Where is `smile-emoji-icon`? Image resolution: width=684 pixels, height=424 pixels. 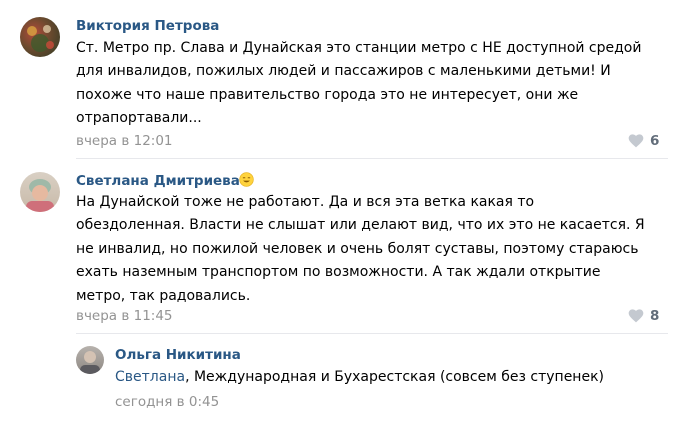
smile-emoji-icon is located at coordinates (246, 179).